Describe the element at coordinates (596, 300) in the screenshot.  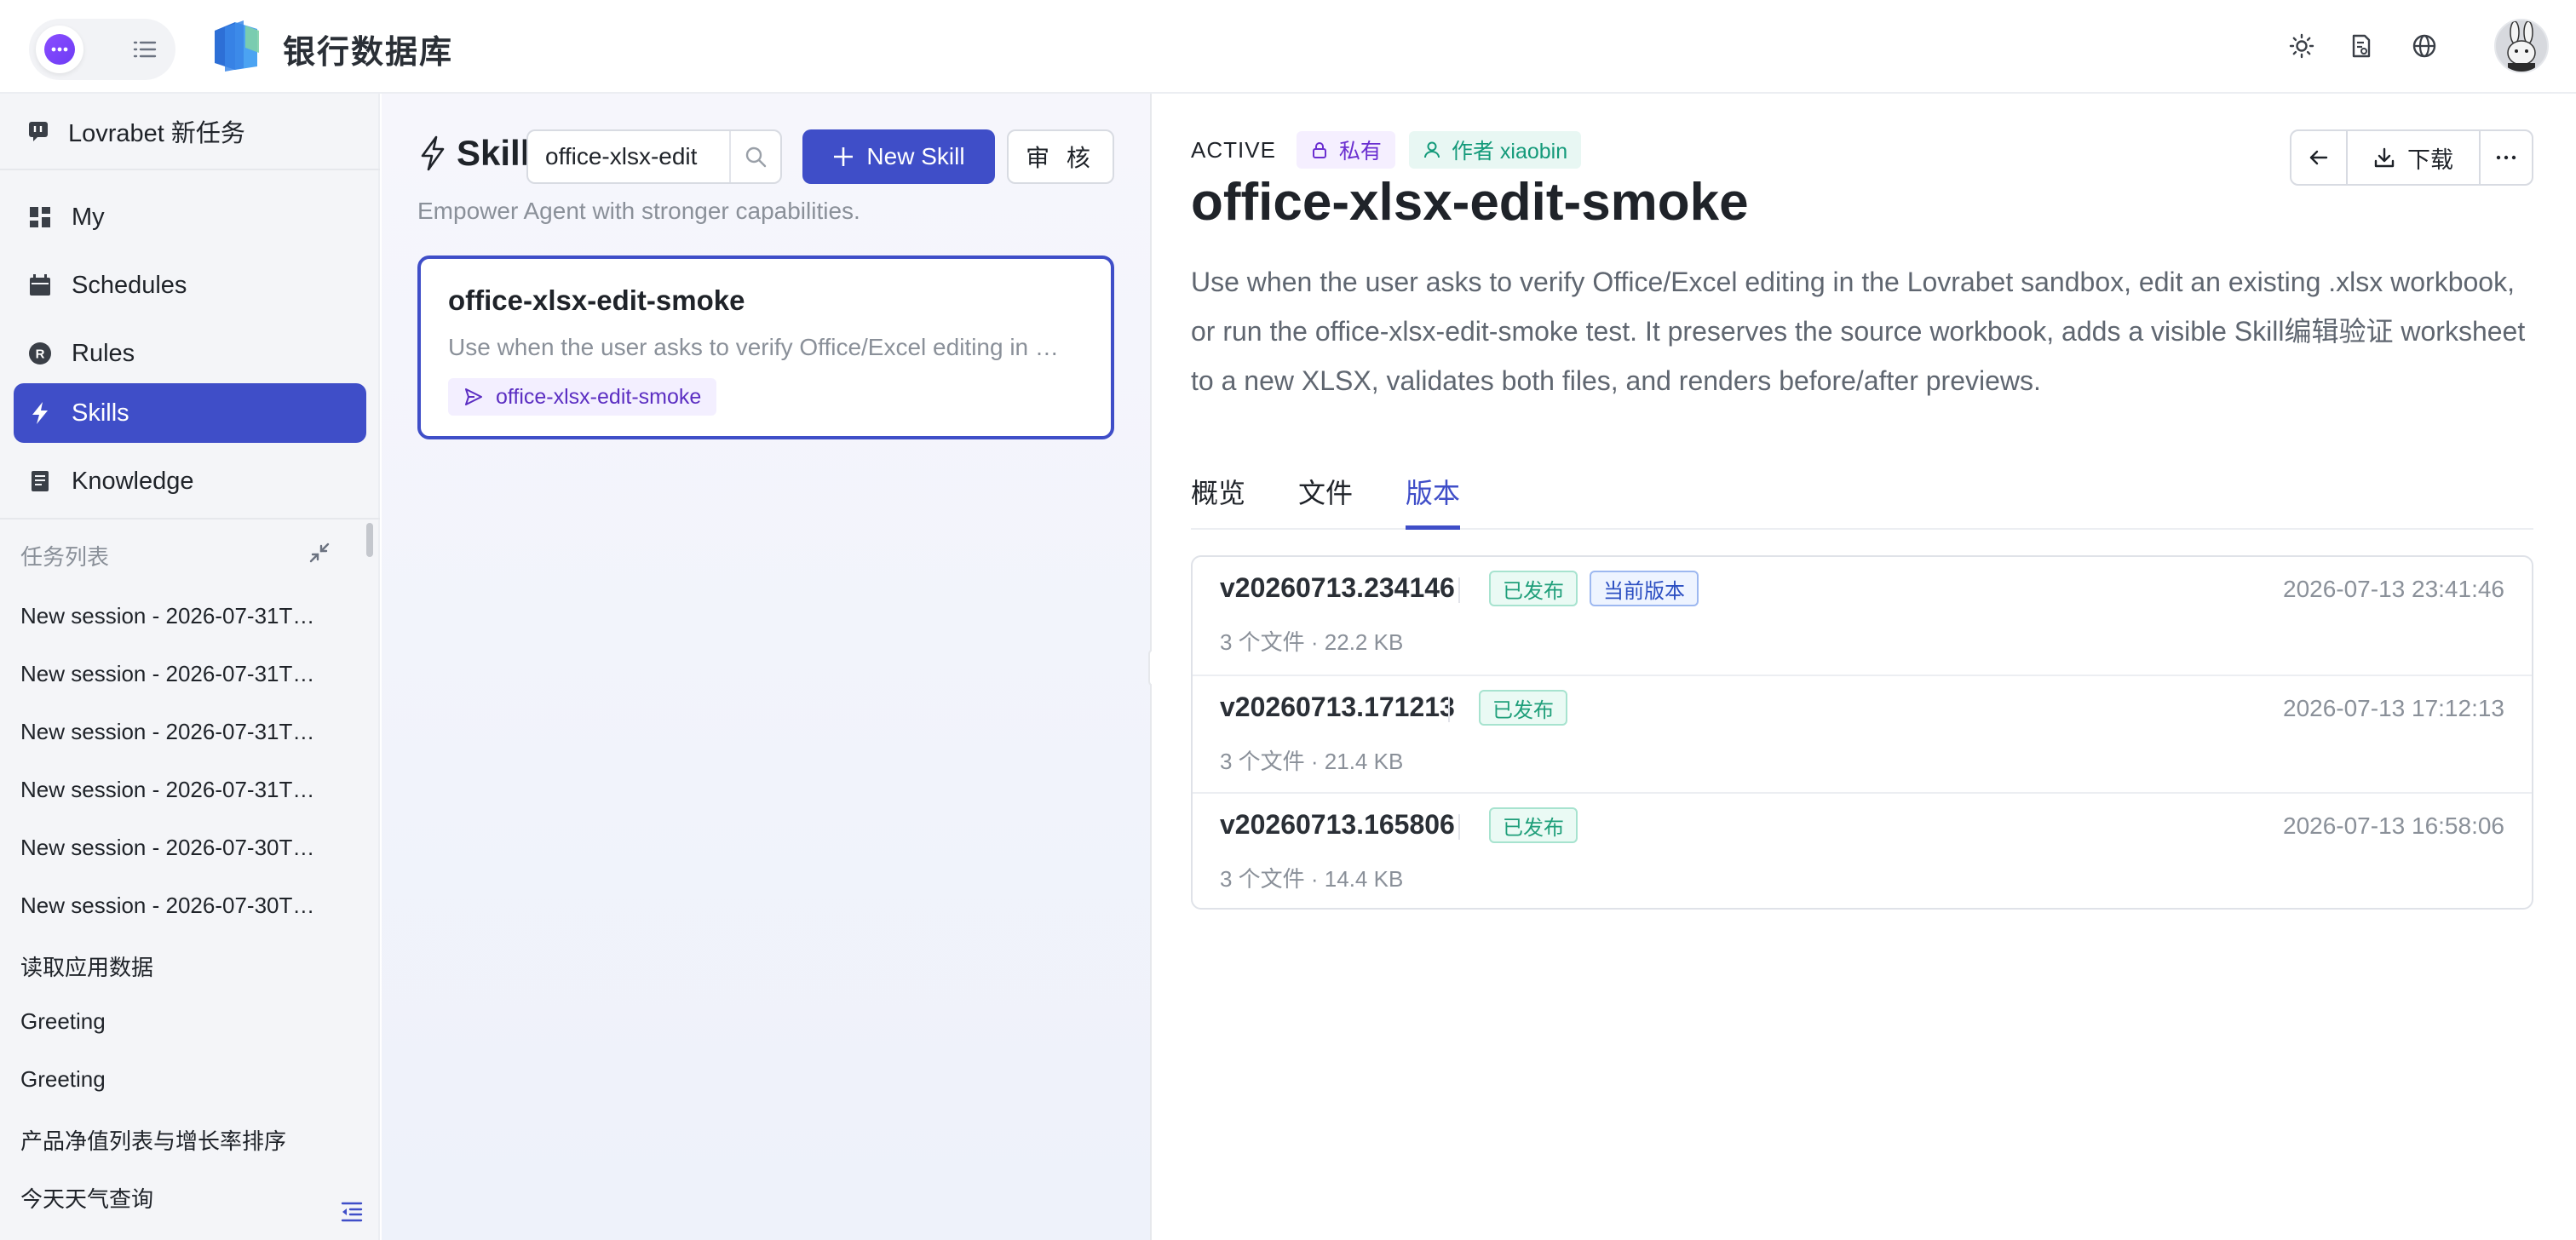
I see `skill-card-name: office-xlsx-edit-smoke` at that location.